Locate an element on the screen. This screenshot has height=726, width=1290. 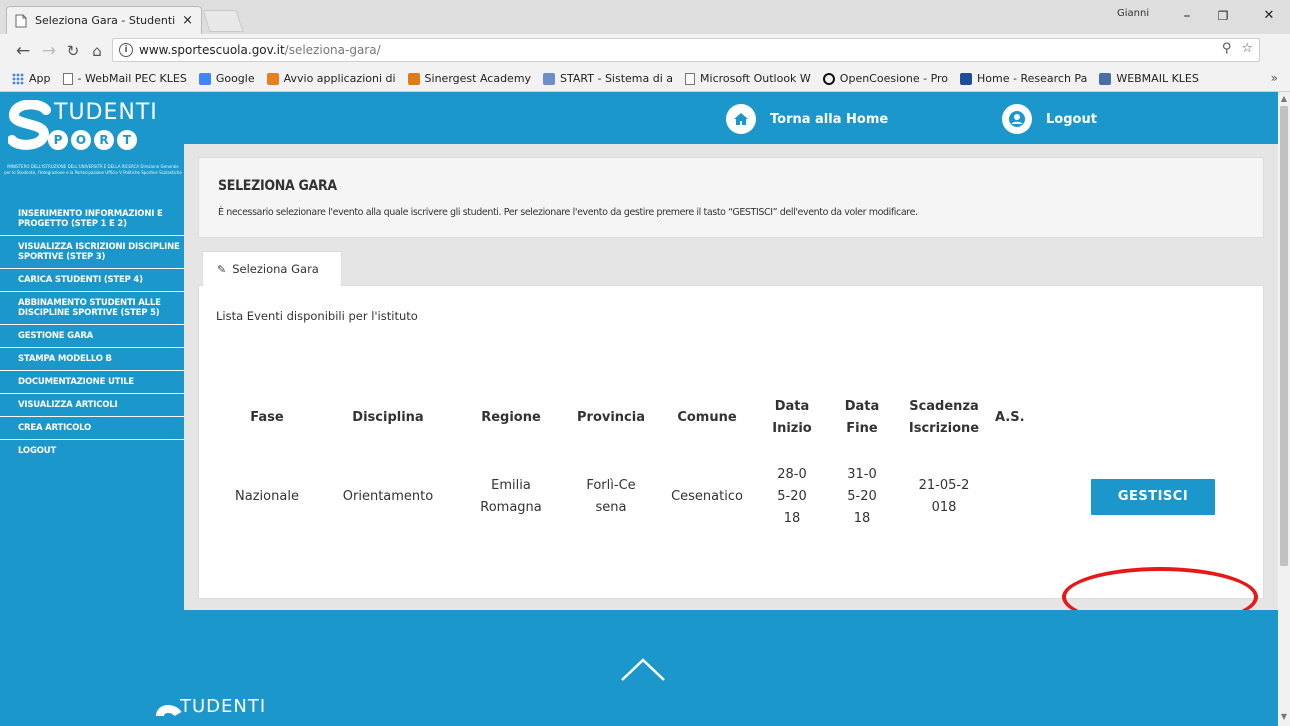
reload-icon: ↻ is located at coordinates (73, 51).